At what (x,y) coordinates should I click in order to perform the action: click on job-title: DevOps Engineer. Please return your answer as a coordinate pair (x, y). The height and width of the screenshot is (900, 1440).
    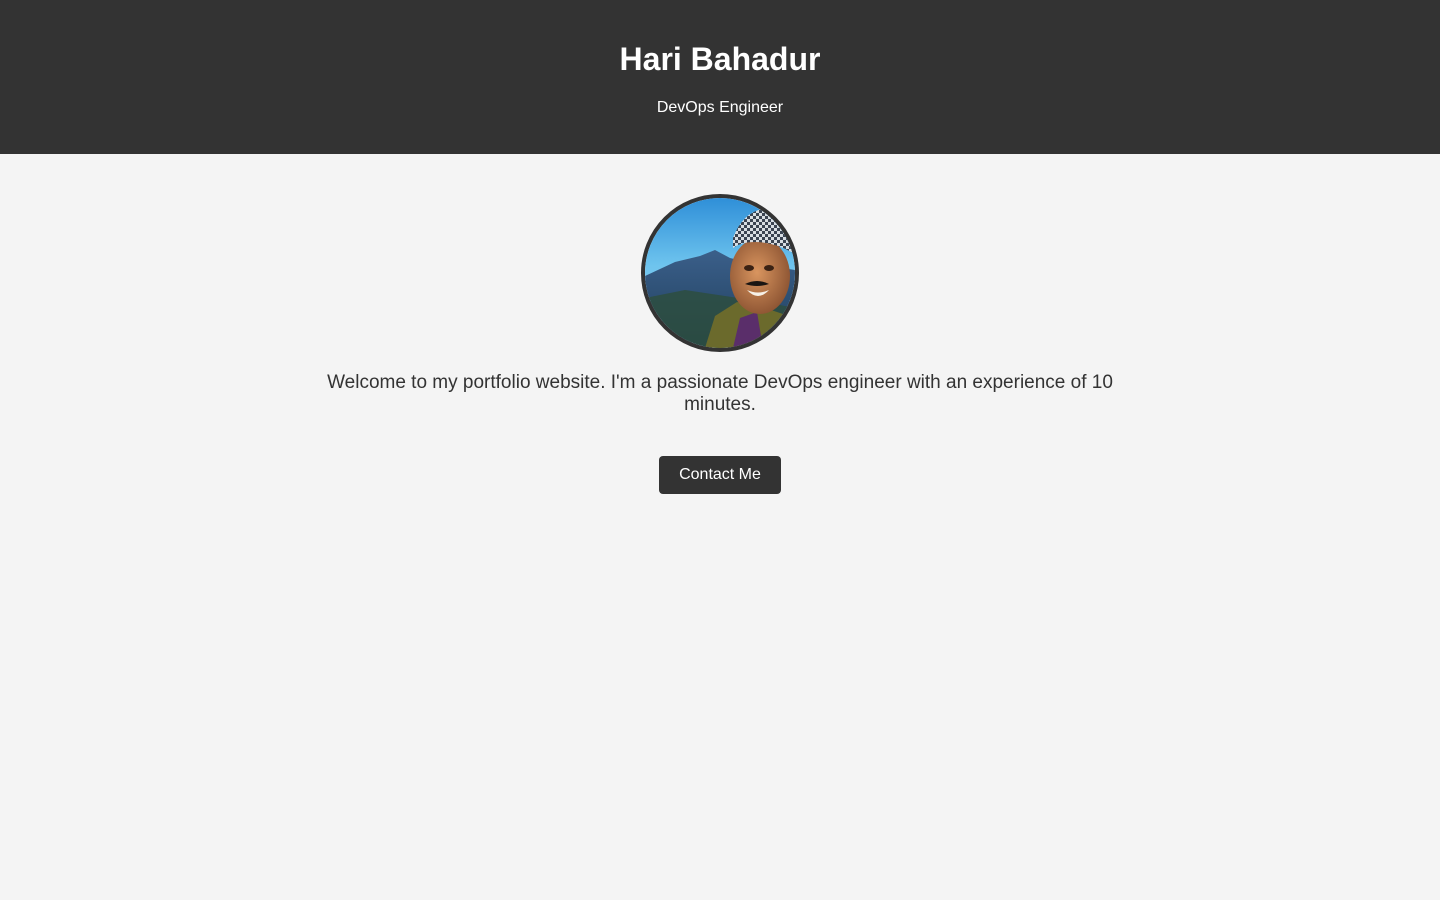
    Looking at the image, I should click on (720, 107).